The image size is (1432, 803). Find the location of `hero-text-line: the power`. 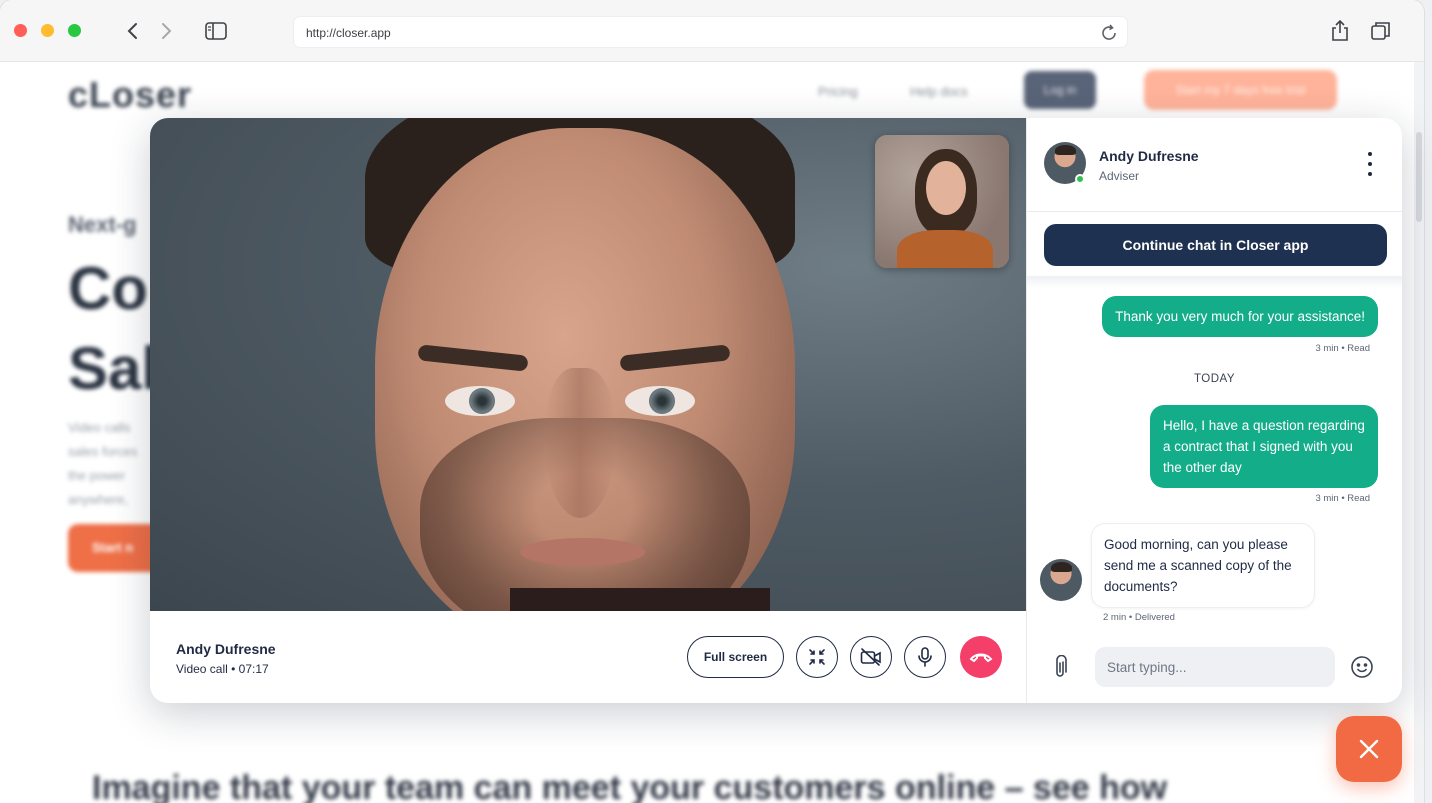

hero-text-line: the power is located at coordinates (97, 475).